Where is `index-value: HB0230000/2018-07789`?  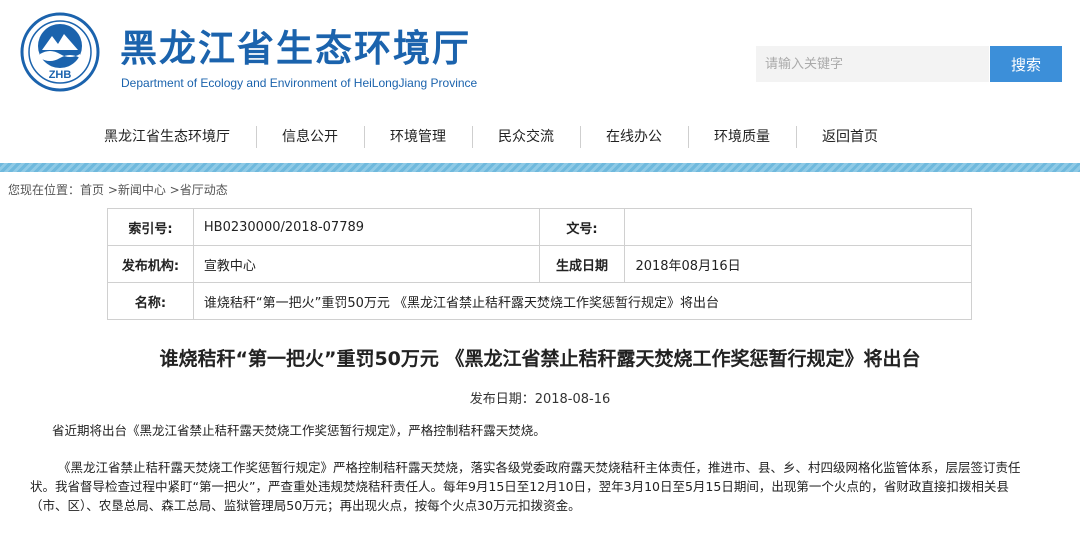 index-value: HB0230000/2018-07789 is located at coordinates (366, 227).